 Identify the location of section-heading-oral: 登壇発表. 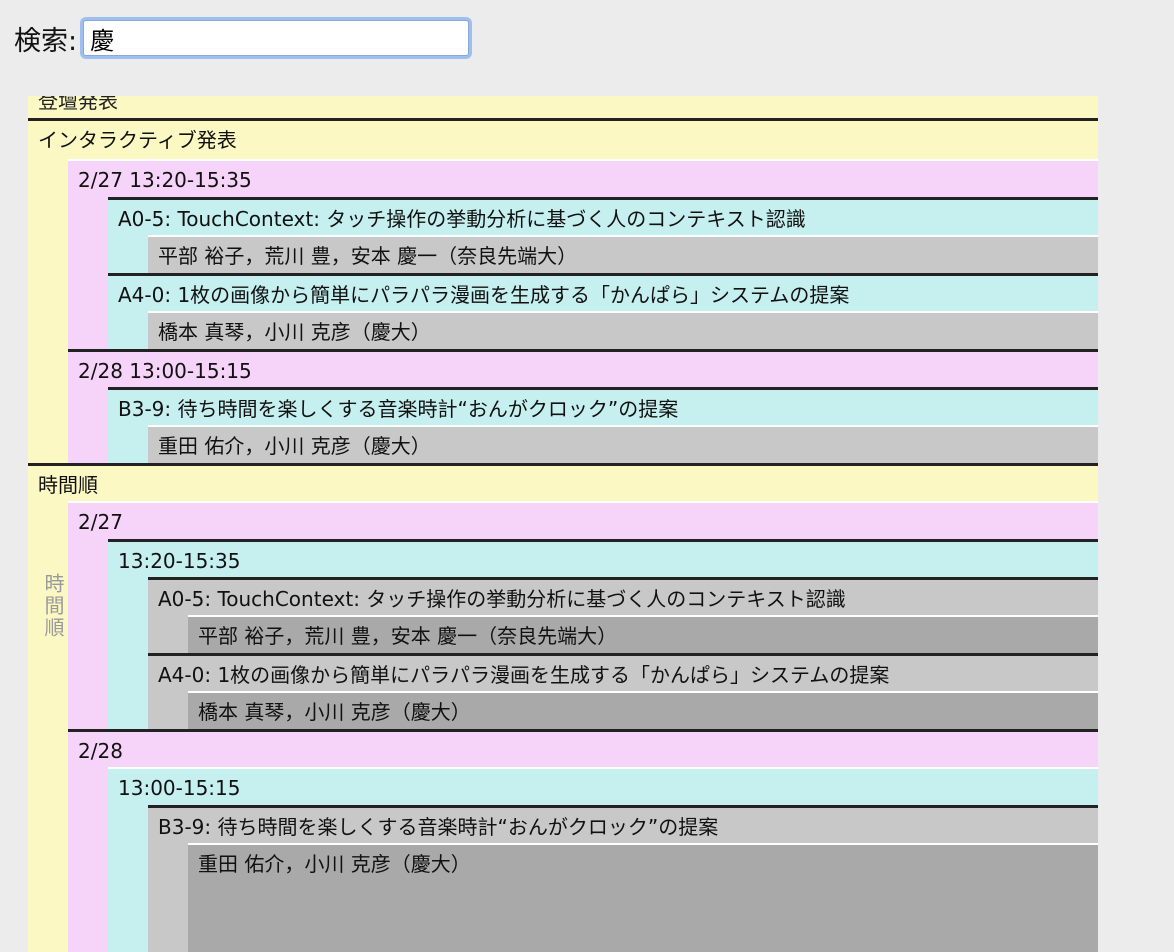
(563, 108).